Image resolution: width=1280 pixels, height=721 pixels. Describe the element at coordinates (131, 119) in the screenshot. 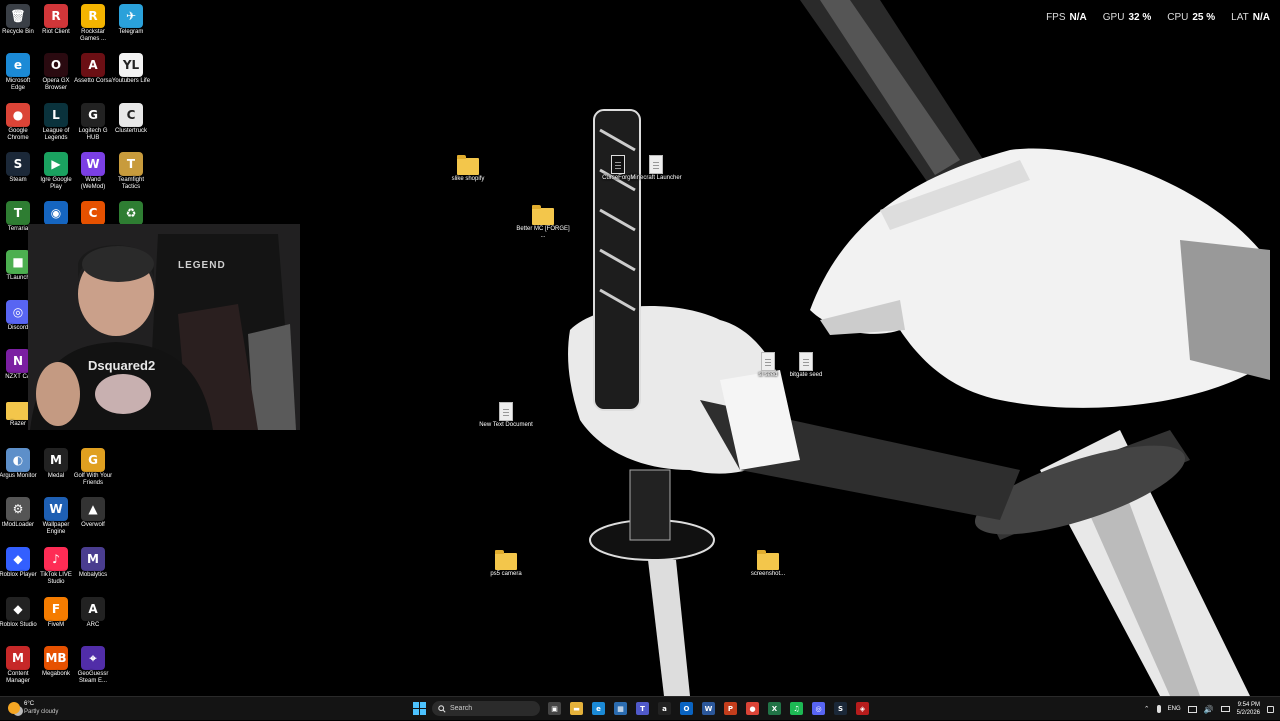

I see `desktop-shortcut: C Clustertruck` at that location.